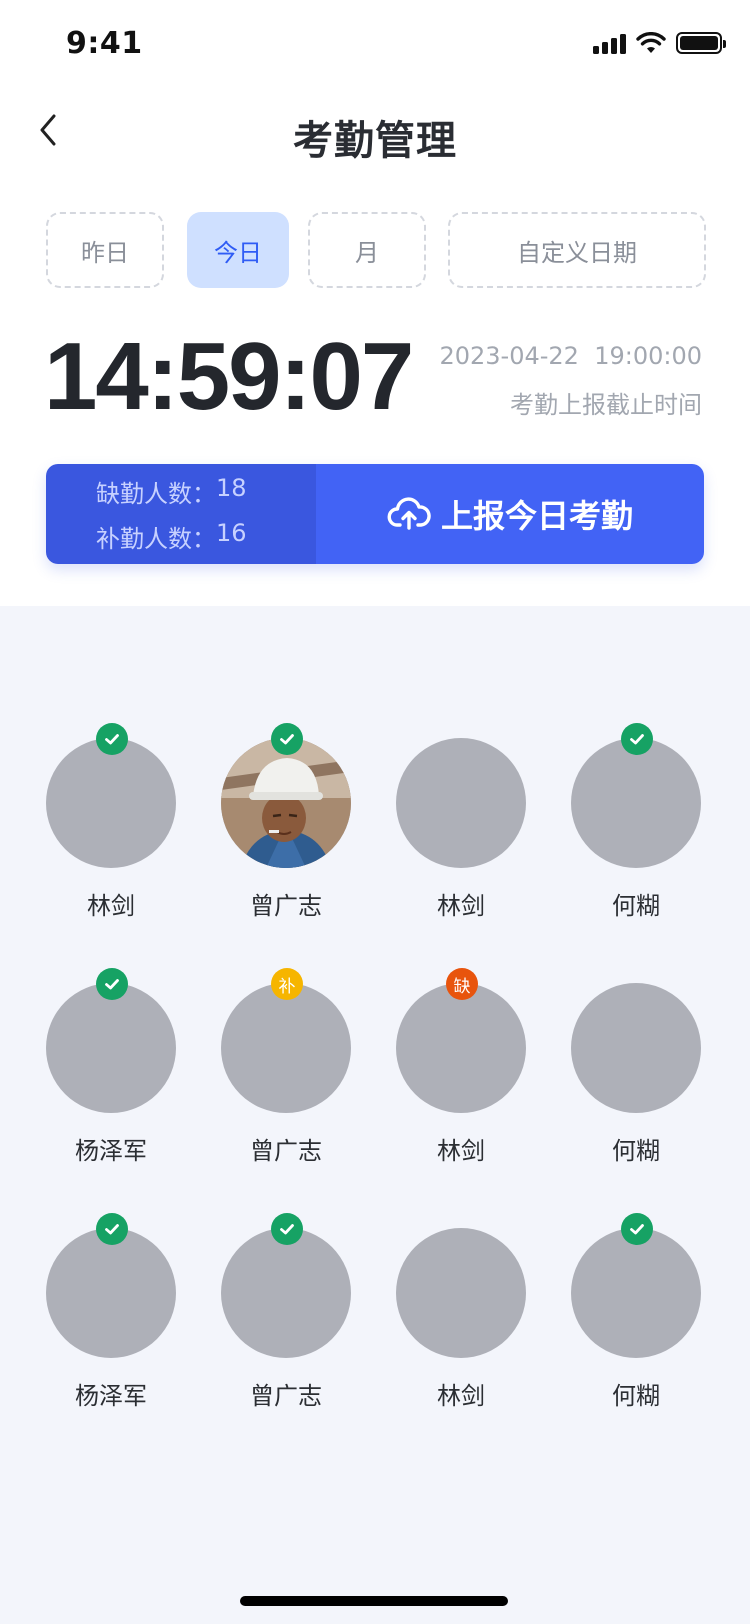  What do you see at coordinates (229, 376) in the screenshot?
I see `current-time-clock: 14:59:07` at bounding box center [229, 376].